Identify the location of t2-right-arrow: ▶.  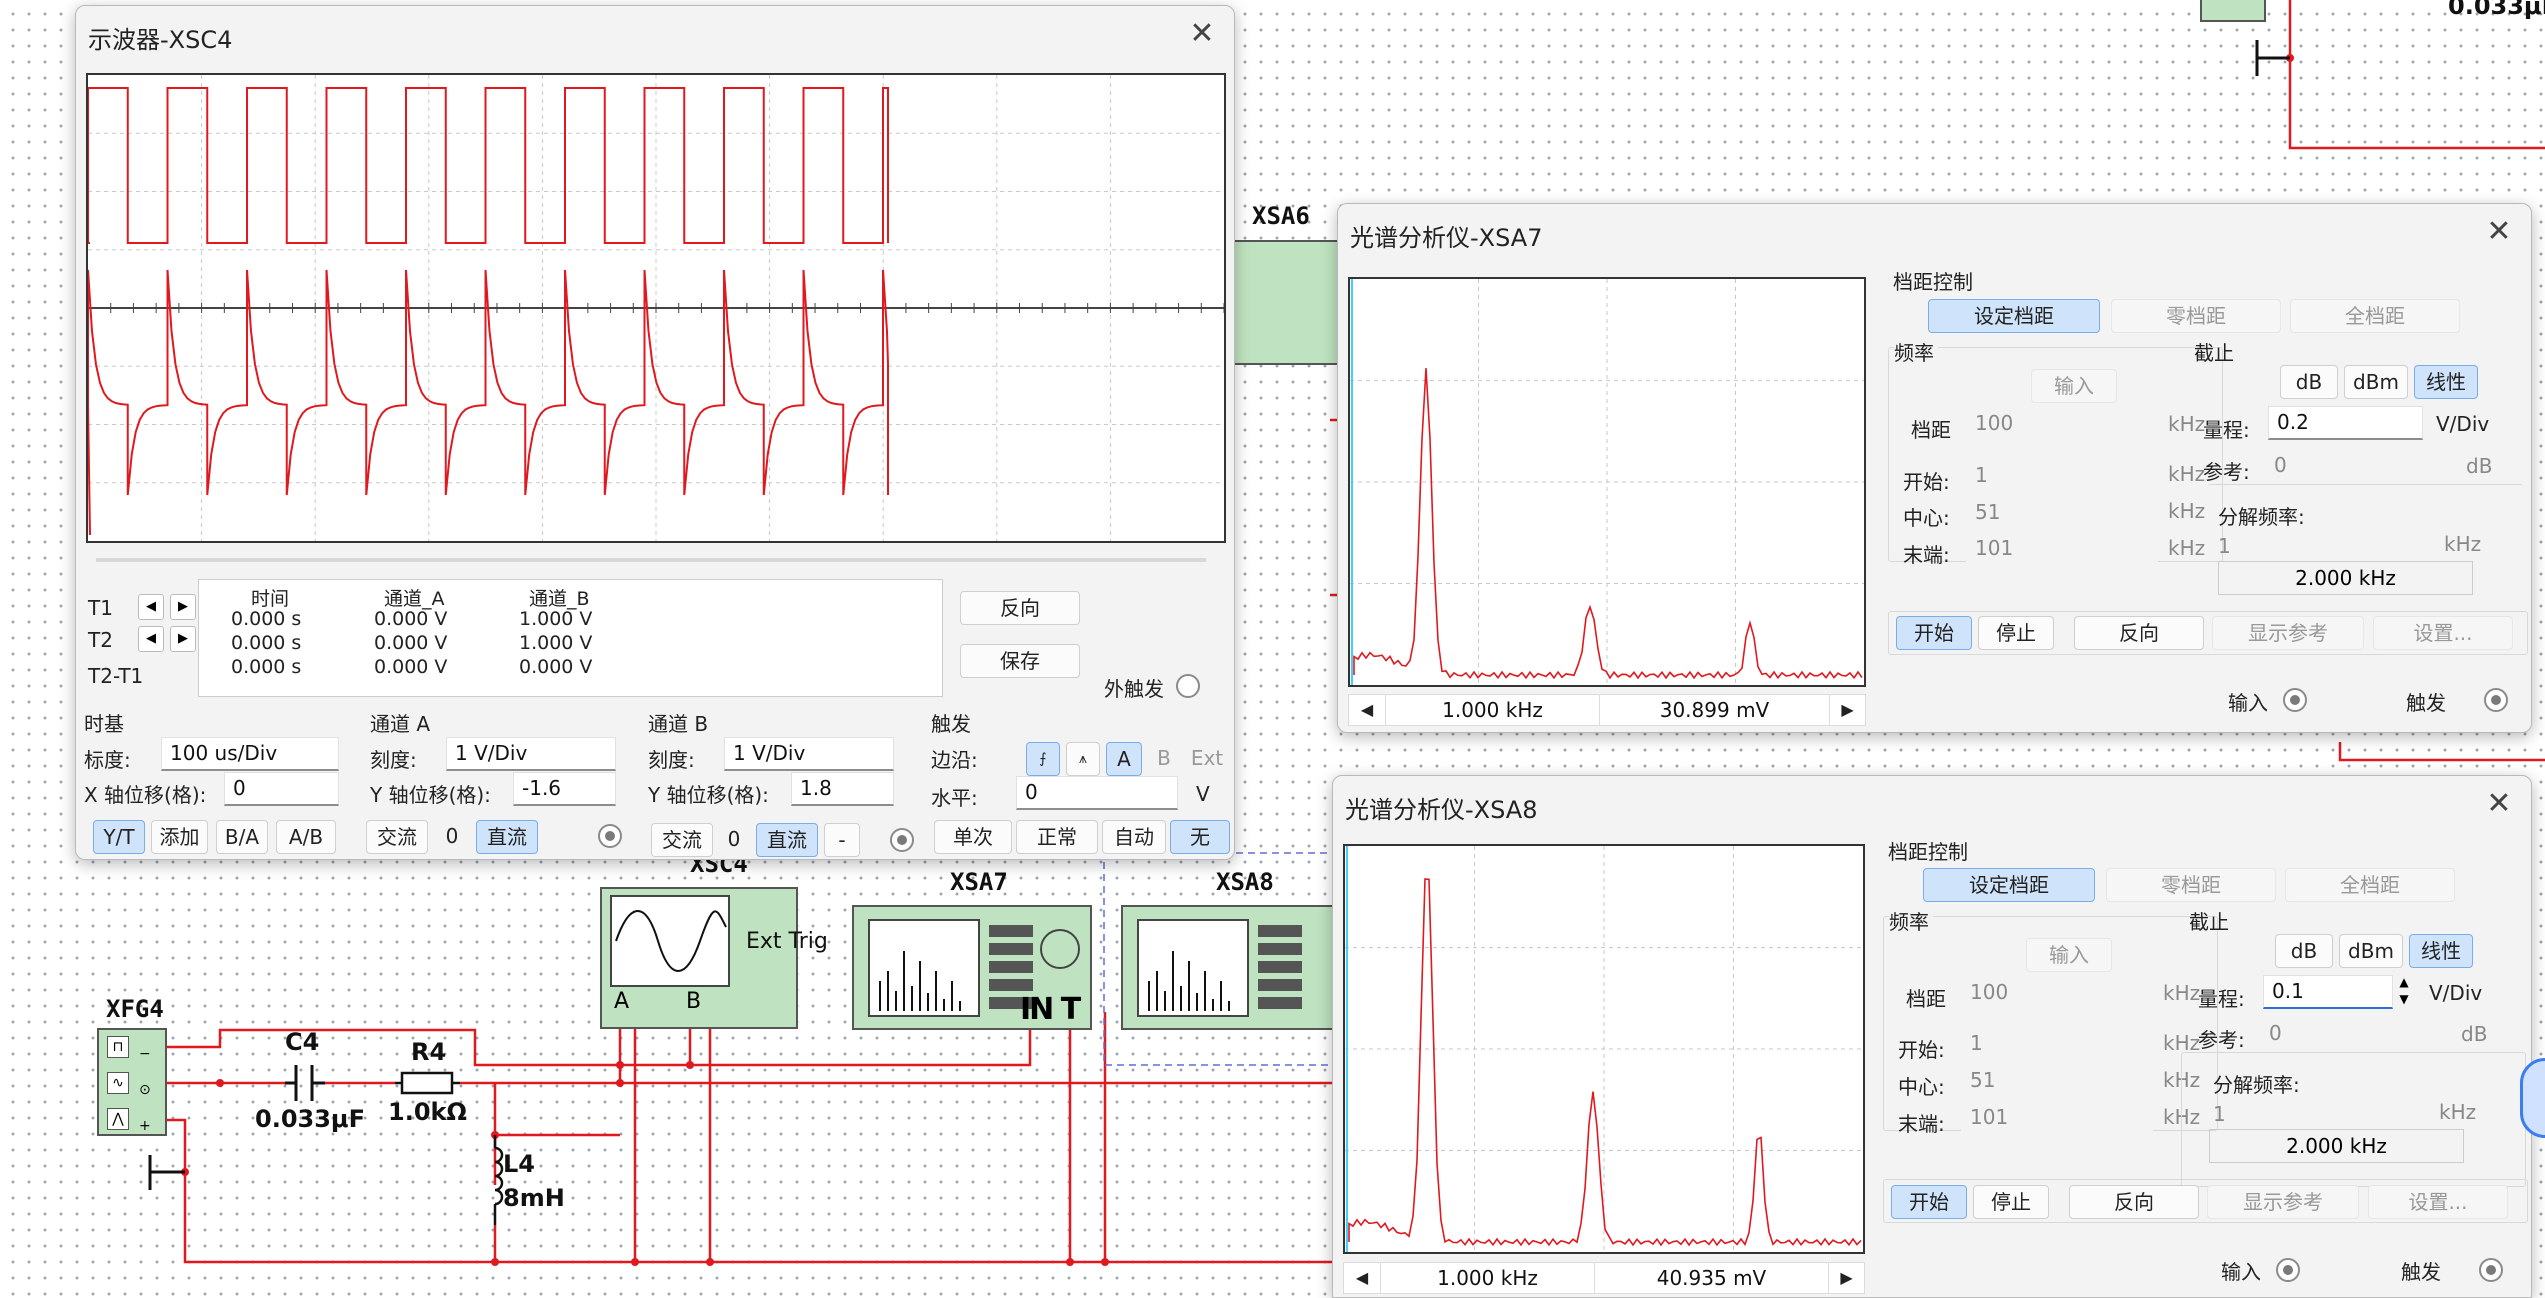
(183, 639).